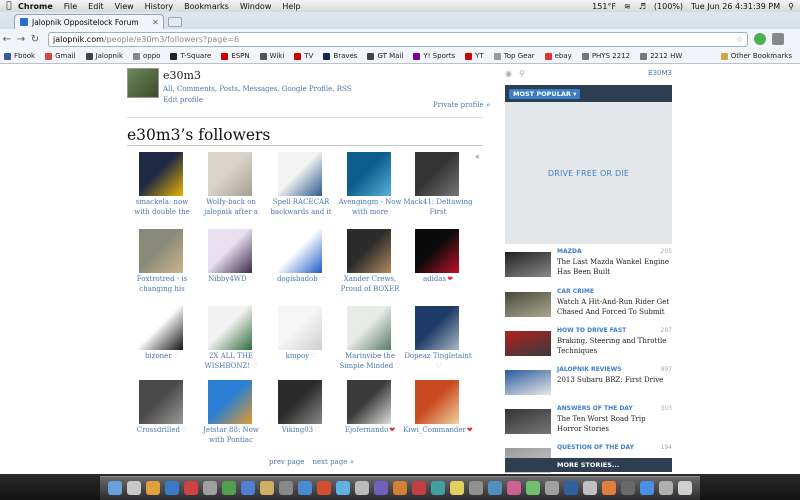  What do you see at coordinates (668, 6) in the screenshot?
I see `battery-readout: (100%)` at bounding box center [668, 6].